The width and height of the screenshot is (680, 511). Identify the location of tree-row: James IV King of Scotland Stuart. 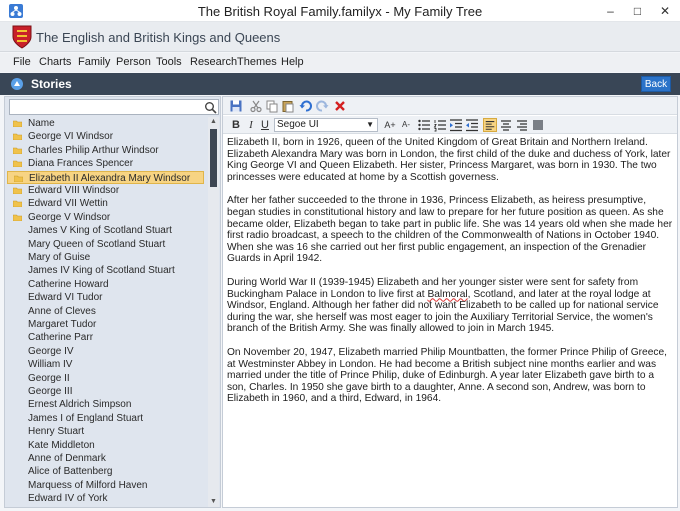
(105, 270).